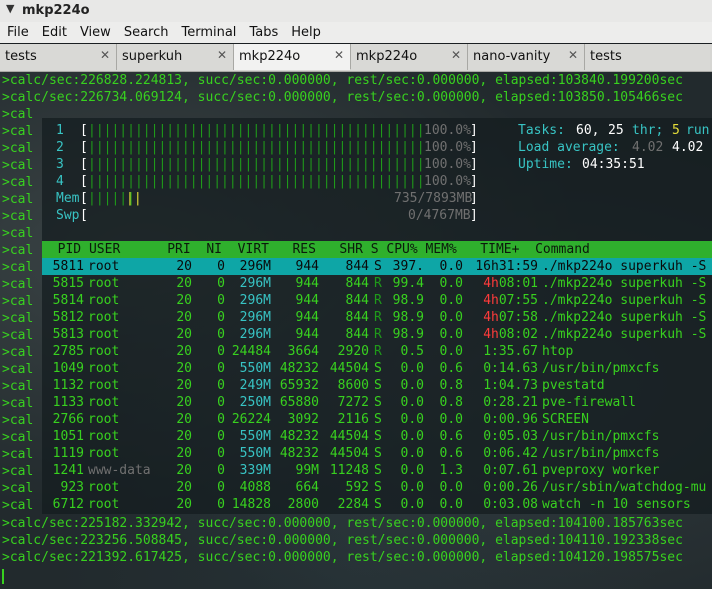  Describe the element at coordinates (146, 32) in the screenshot. I see `menu-search: Search` at that location.